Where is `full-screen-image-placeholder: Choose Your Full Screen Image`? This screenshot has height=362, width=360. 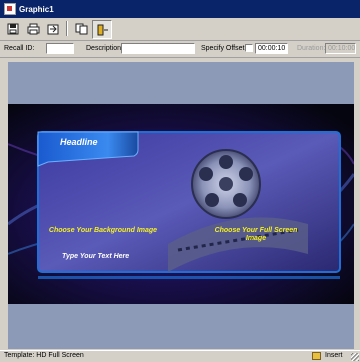
full-screen-image-placeholder: Choose Your Full Screen Image is located at coordinates (256, 235).